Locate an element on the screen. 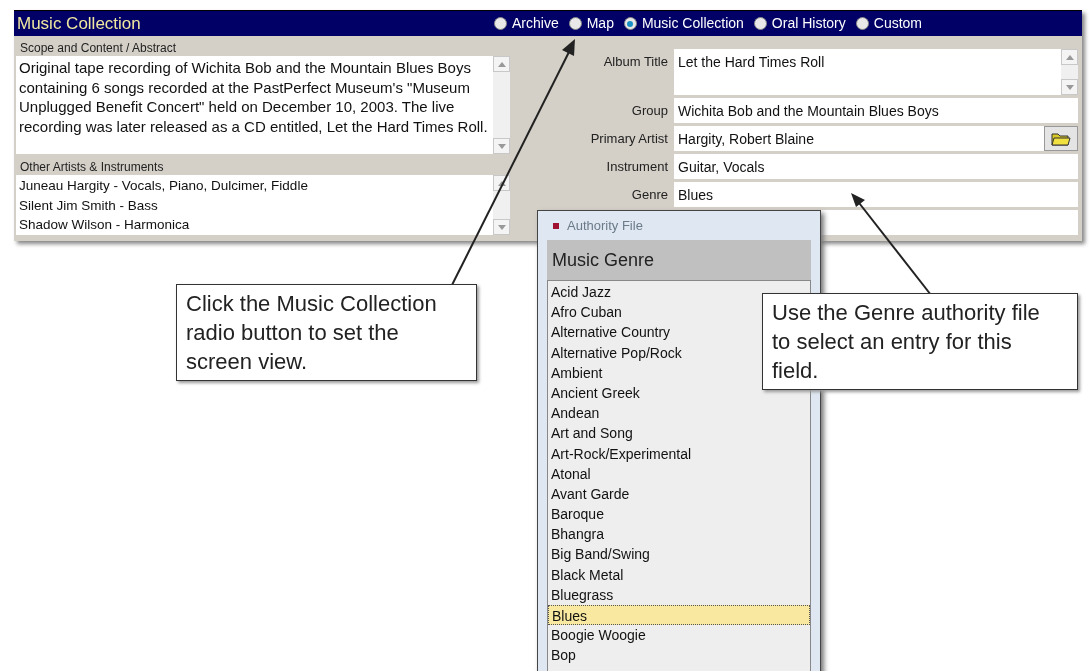  field-label: Primary Artist is located at coordinates (628, 139).